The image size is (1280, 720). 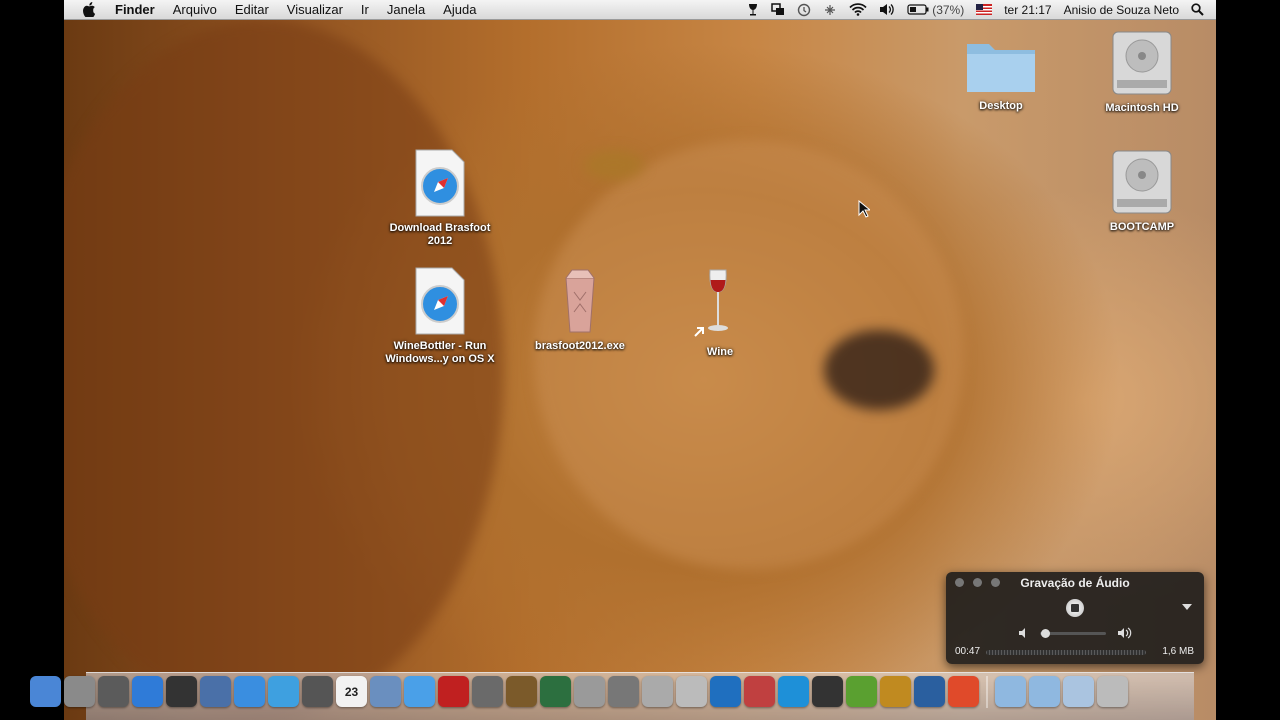 I want to click on desktop-icon-download-brasfoot: Download Brasfoot 2012, so click(x=440, y=198).